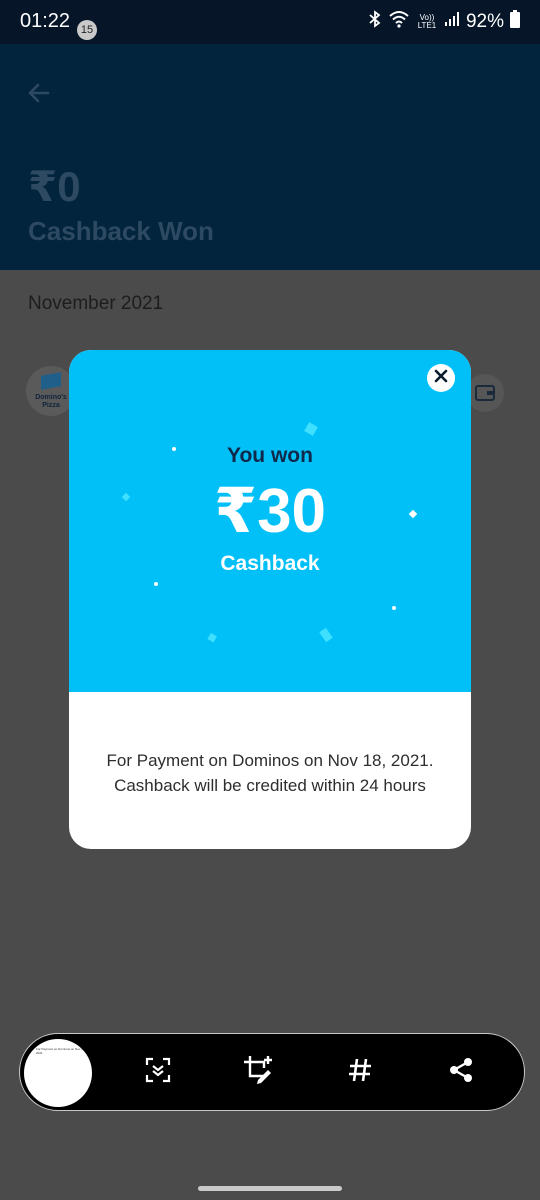  I want to click on screenshot-toolbar: For Payment on Dominos on Nov 18, 2021, so click(272, 1072).